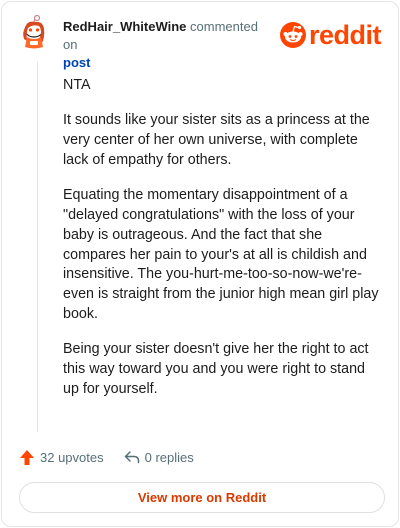 The height and width of the screenshot is (528, 400). Describe the element at coordinates (131, 457) in the screenshot. I see `reply-arrow-icon` at that location.